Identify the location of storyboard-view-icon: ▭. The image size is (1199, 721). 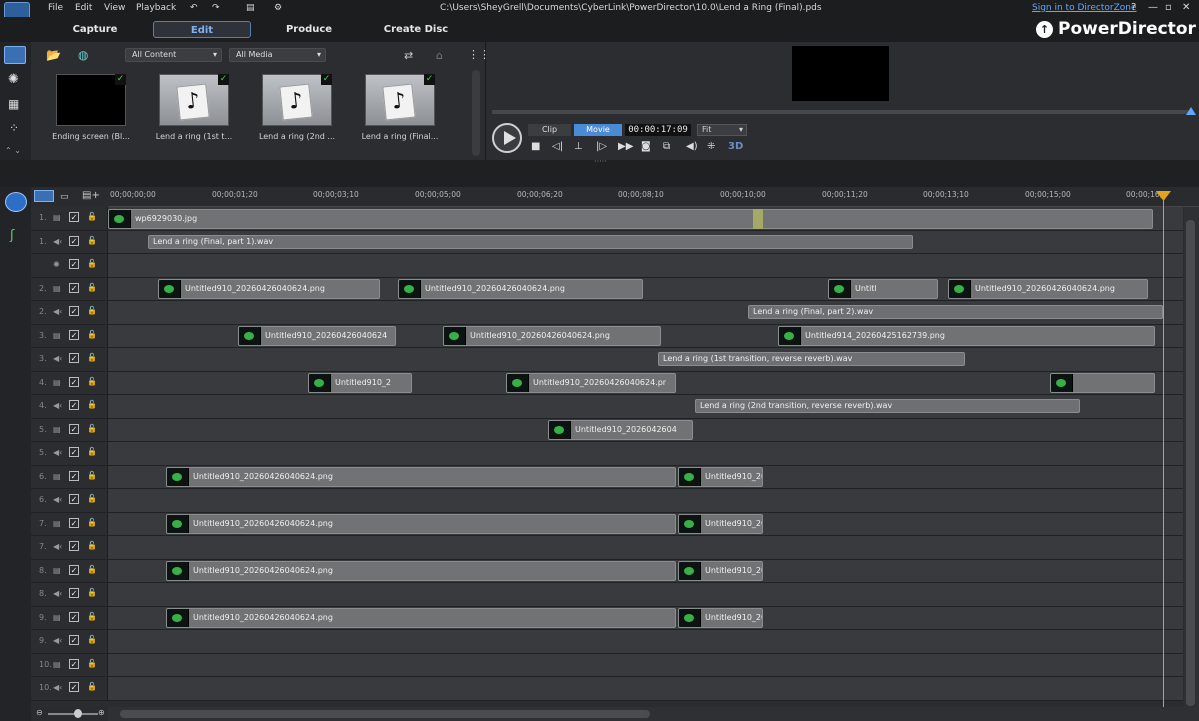
(64, 197).